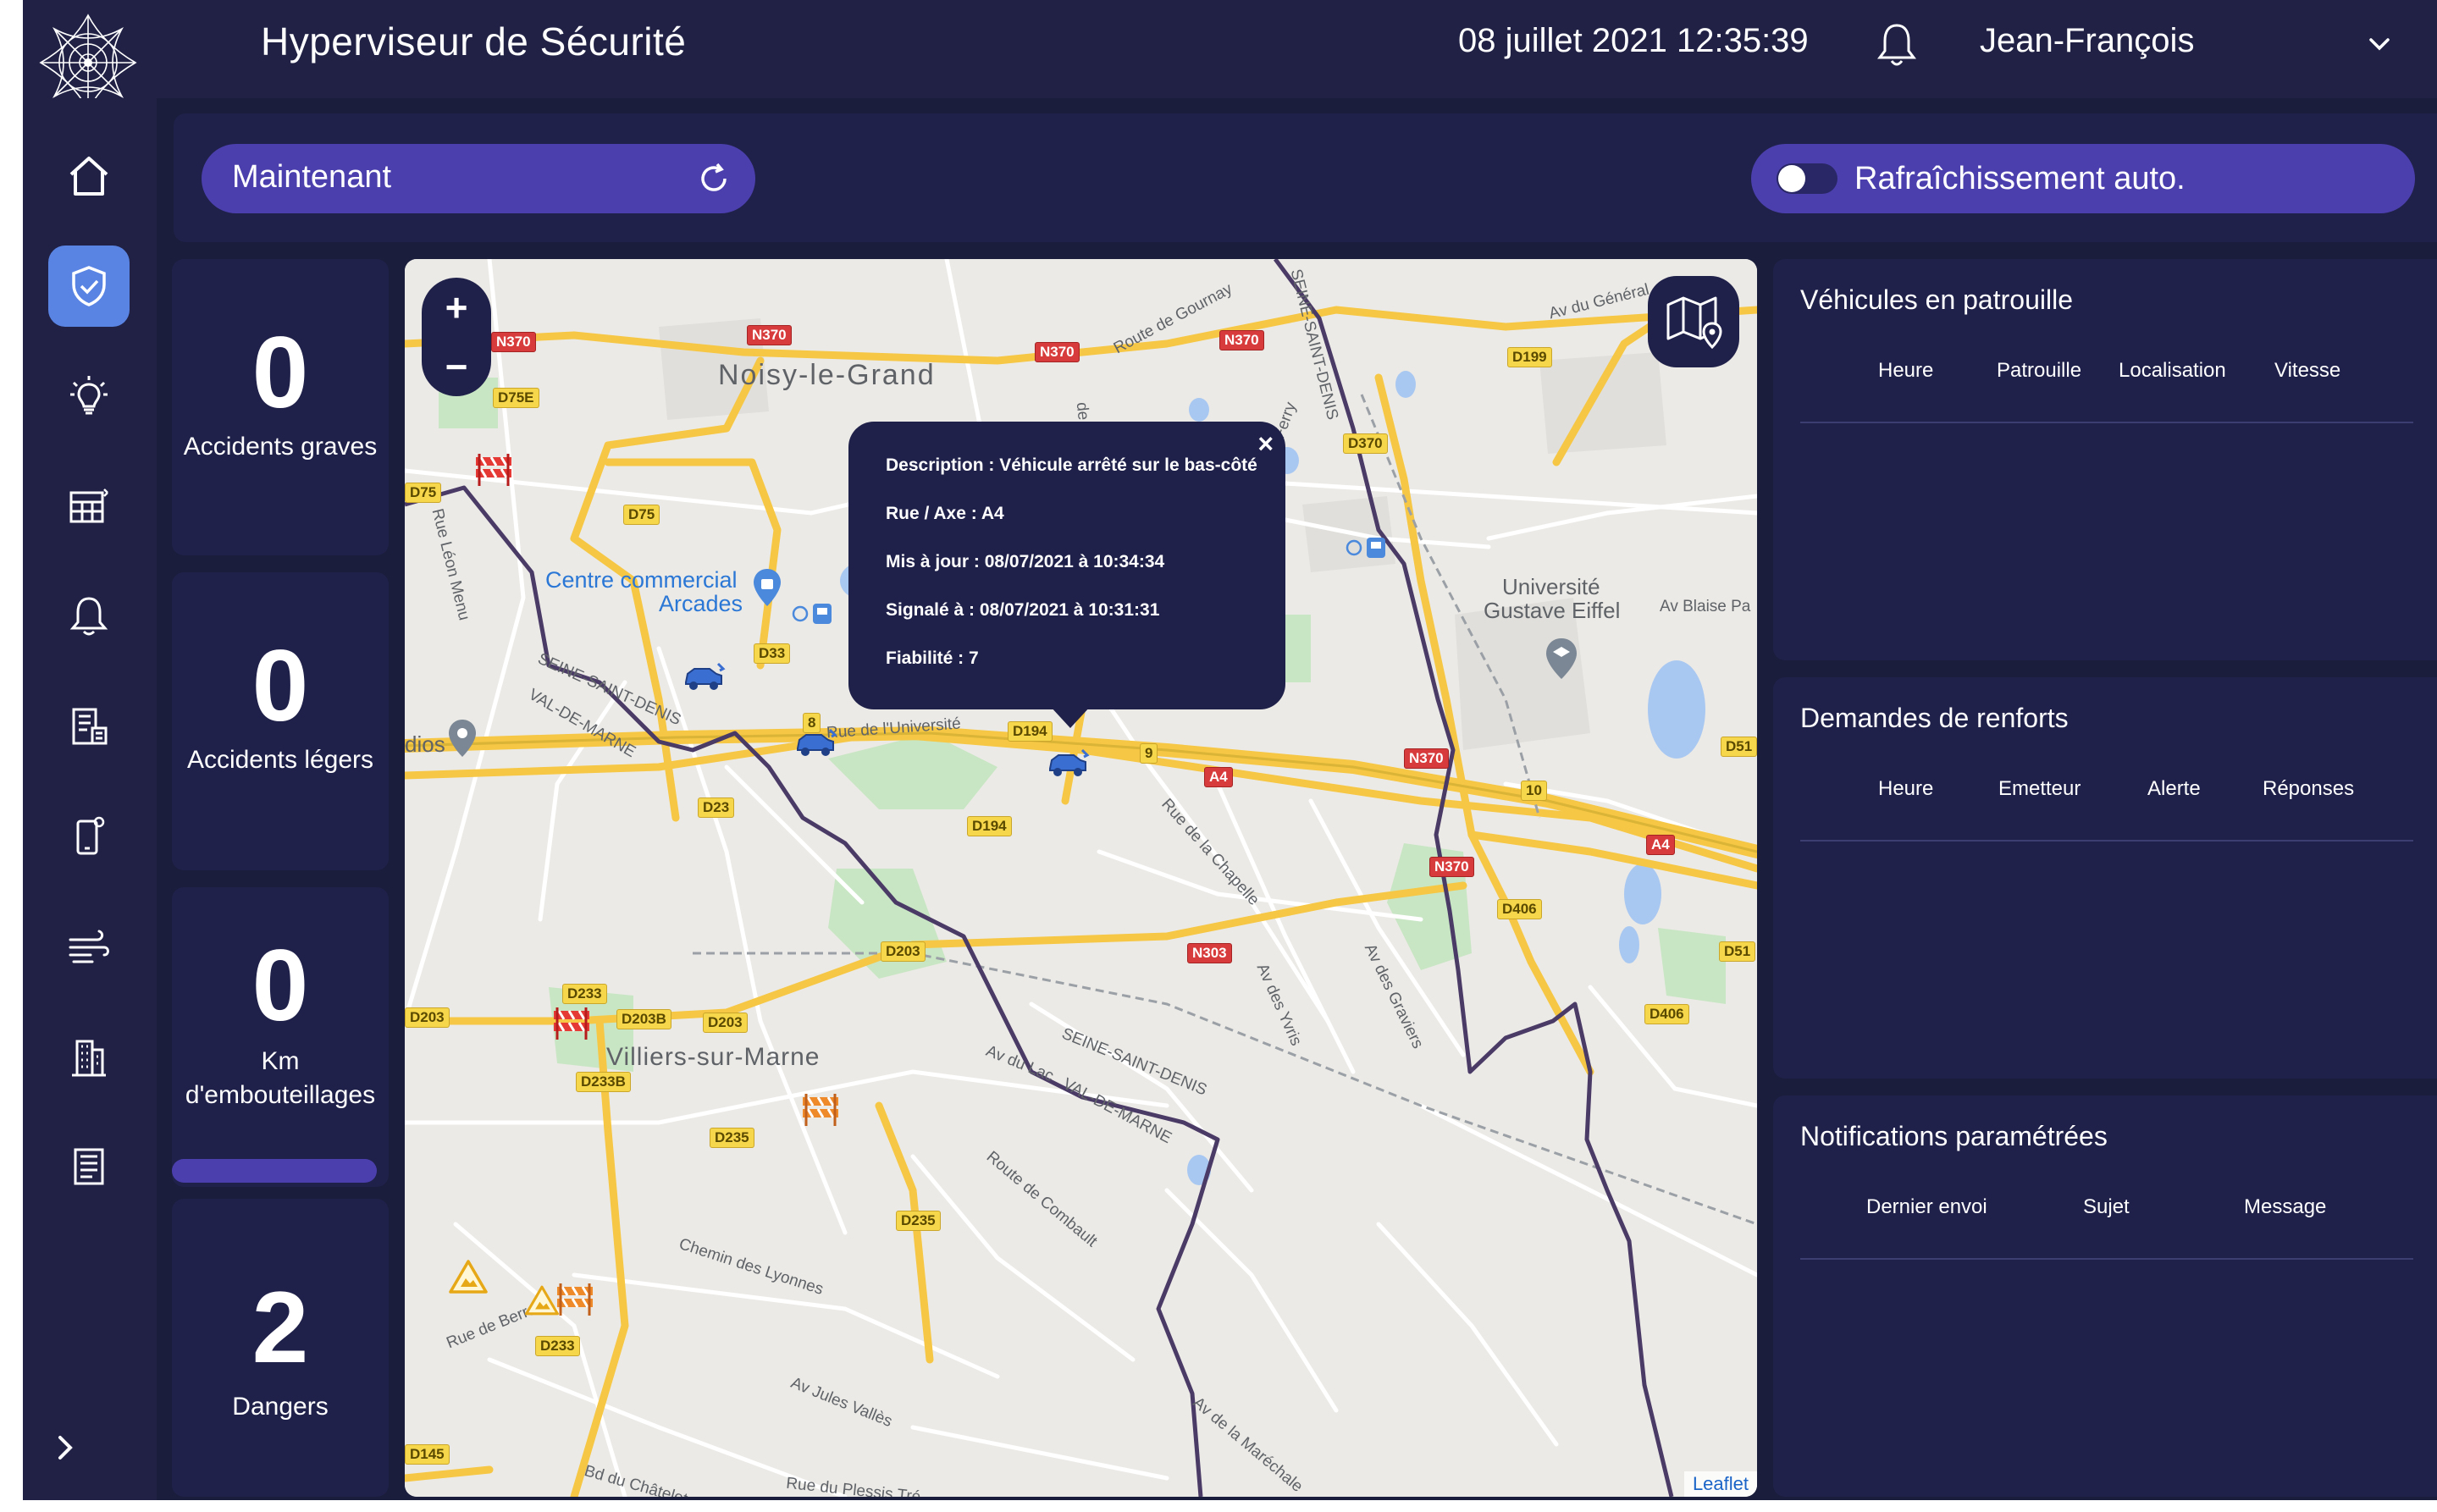 The height and width of the screenshot is (1512, 2437). Describe the element at coordinates (1552, 610) in the screenshot. I see `place-label: Gustave Eiffel` at that location.